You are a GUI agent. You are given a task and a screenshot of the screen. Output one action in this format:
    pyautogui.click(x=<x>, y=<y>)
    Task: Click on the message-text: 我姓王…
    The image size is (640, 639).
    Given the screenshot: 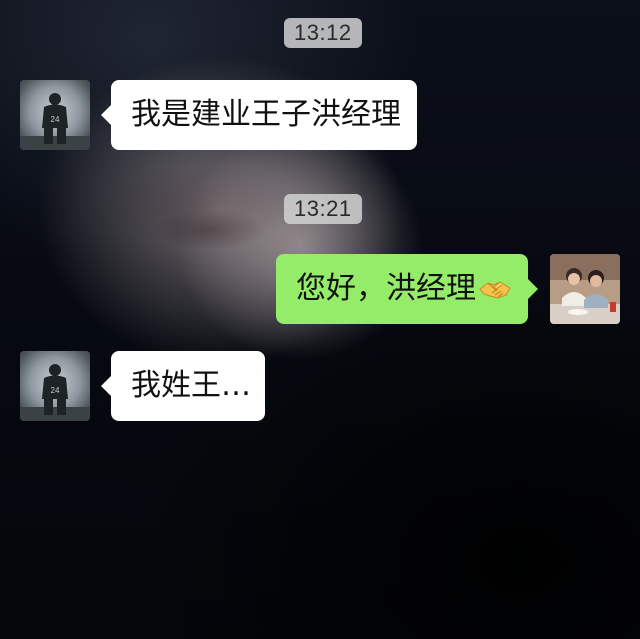 What is the action you would take?
    pyautogui.click(x=191, y=385)
    